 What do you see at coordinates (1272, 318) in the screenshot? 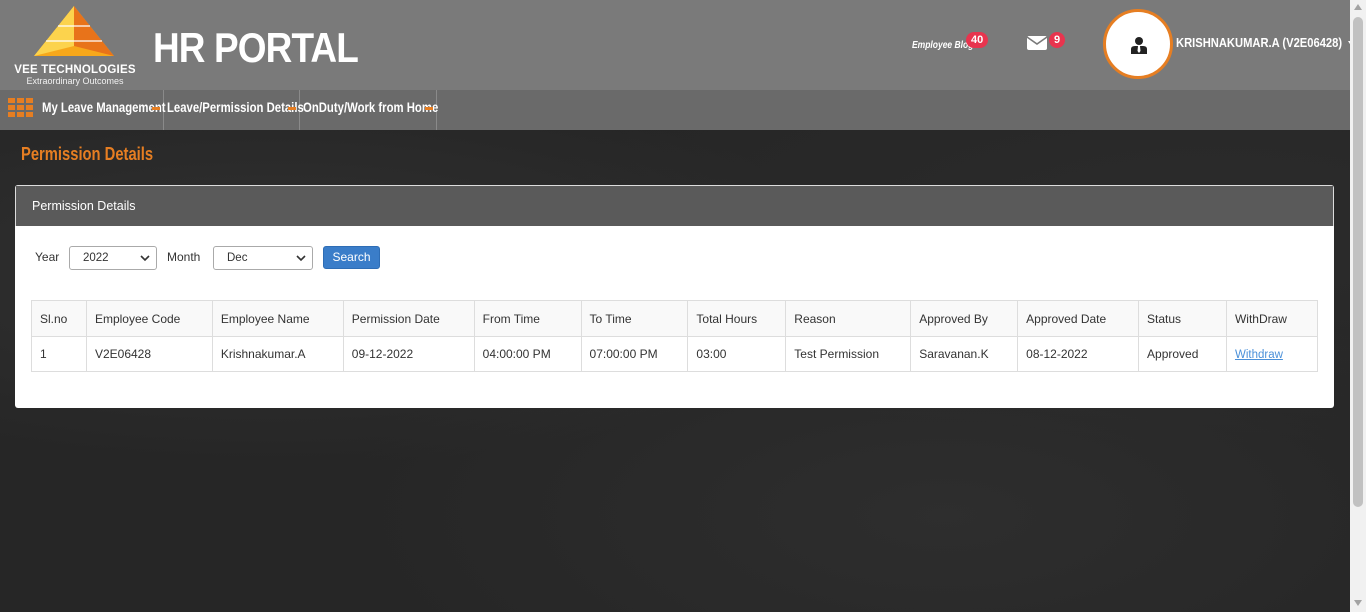
I see `column-header: WithDraw` at bounding box center [1272, 318].